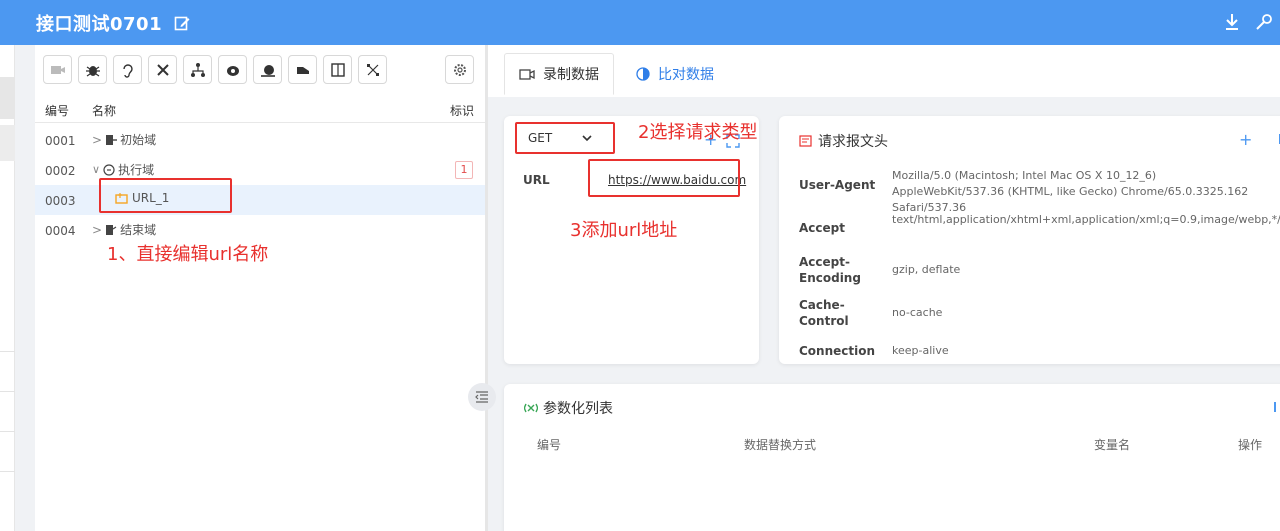  What do you see at coordinates (138, 229) in the screenshot?
I see `tree-node-label: 结束域` at bounding box center [138, 229].